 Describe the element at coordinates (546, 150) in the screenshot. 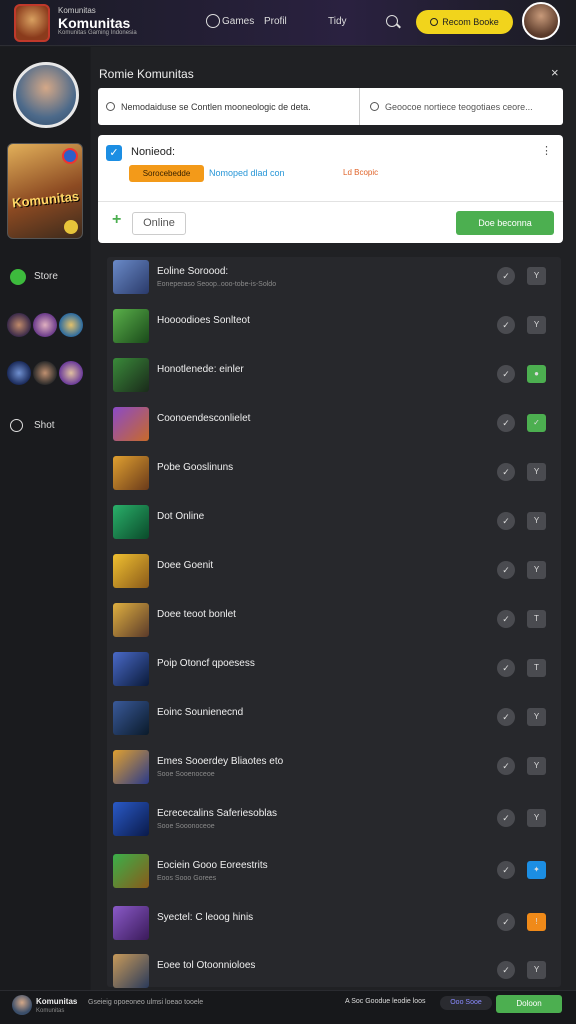

I see `more-menu-icon: ⋮` at that location.